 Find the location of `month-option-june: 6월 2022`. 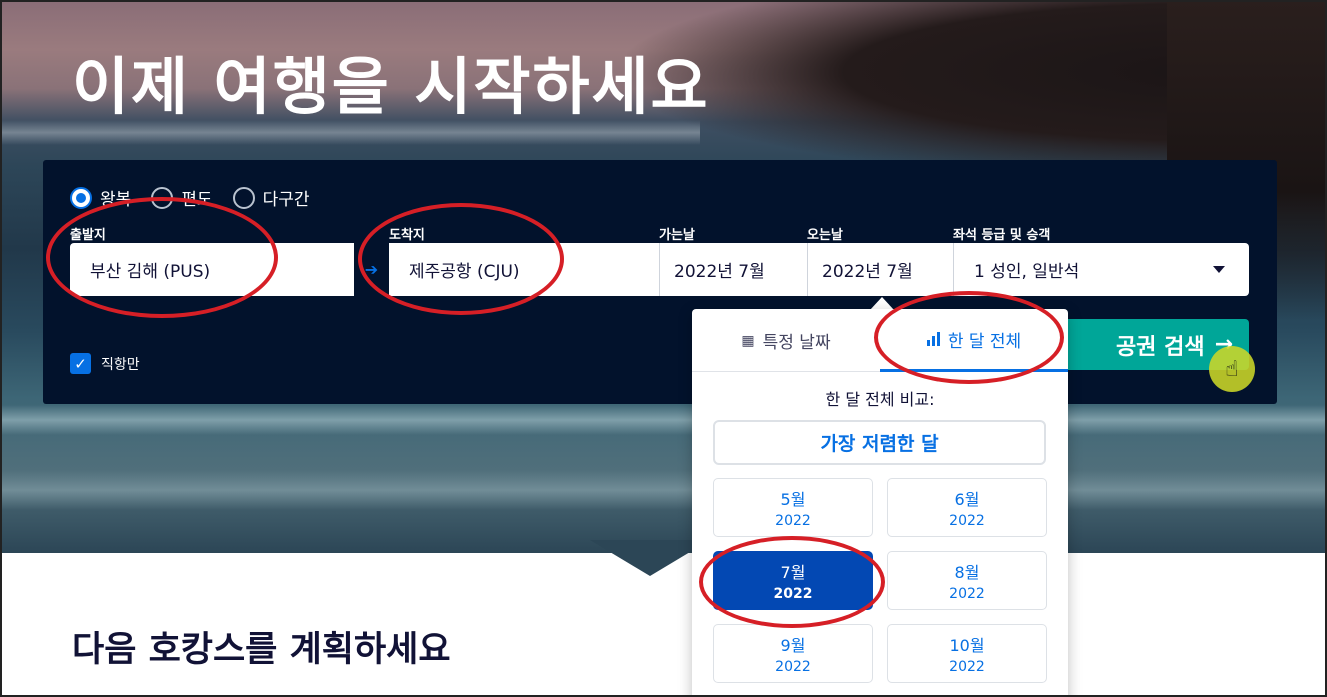

month-option-june: 6월 2022 is located at coordinates (967, 507).